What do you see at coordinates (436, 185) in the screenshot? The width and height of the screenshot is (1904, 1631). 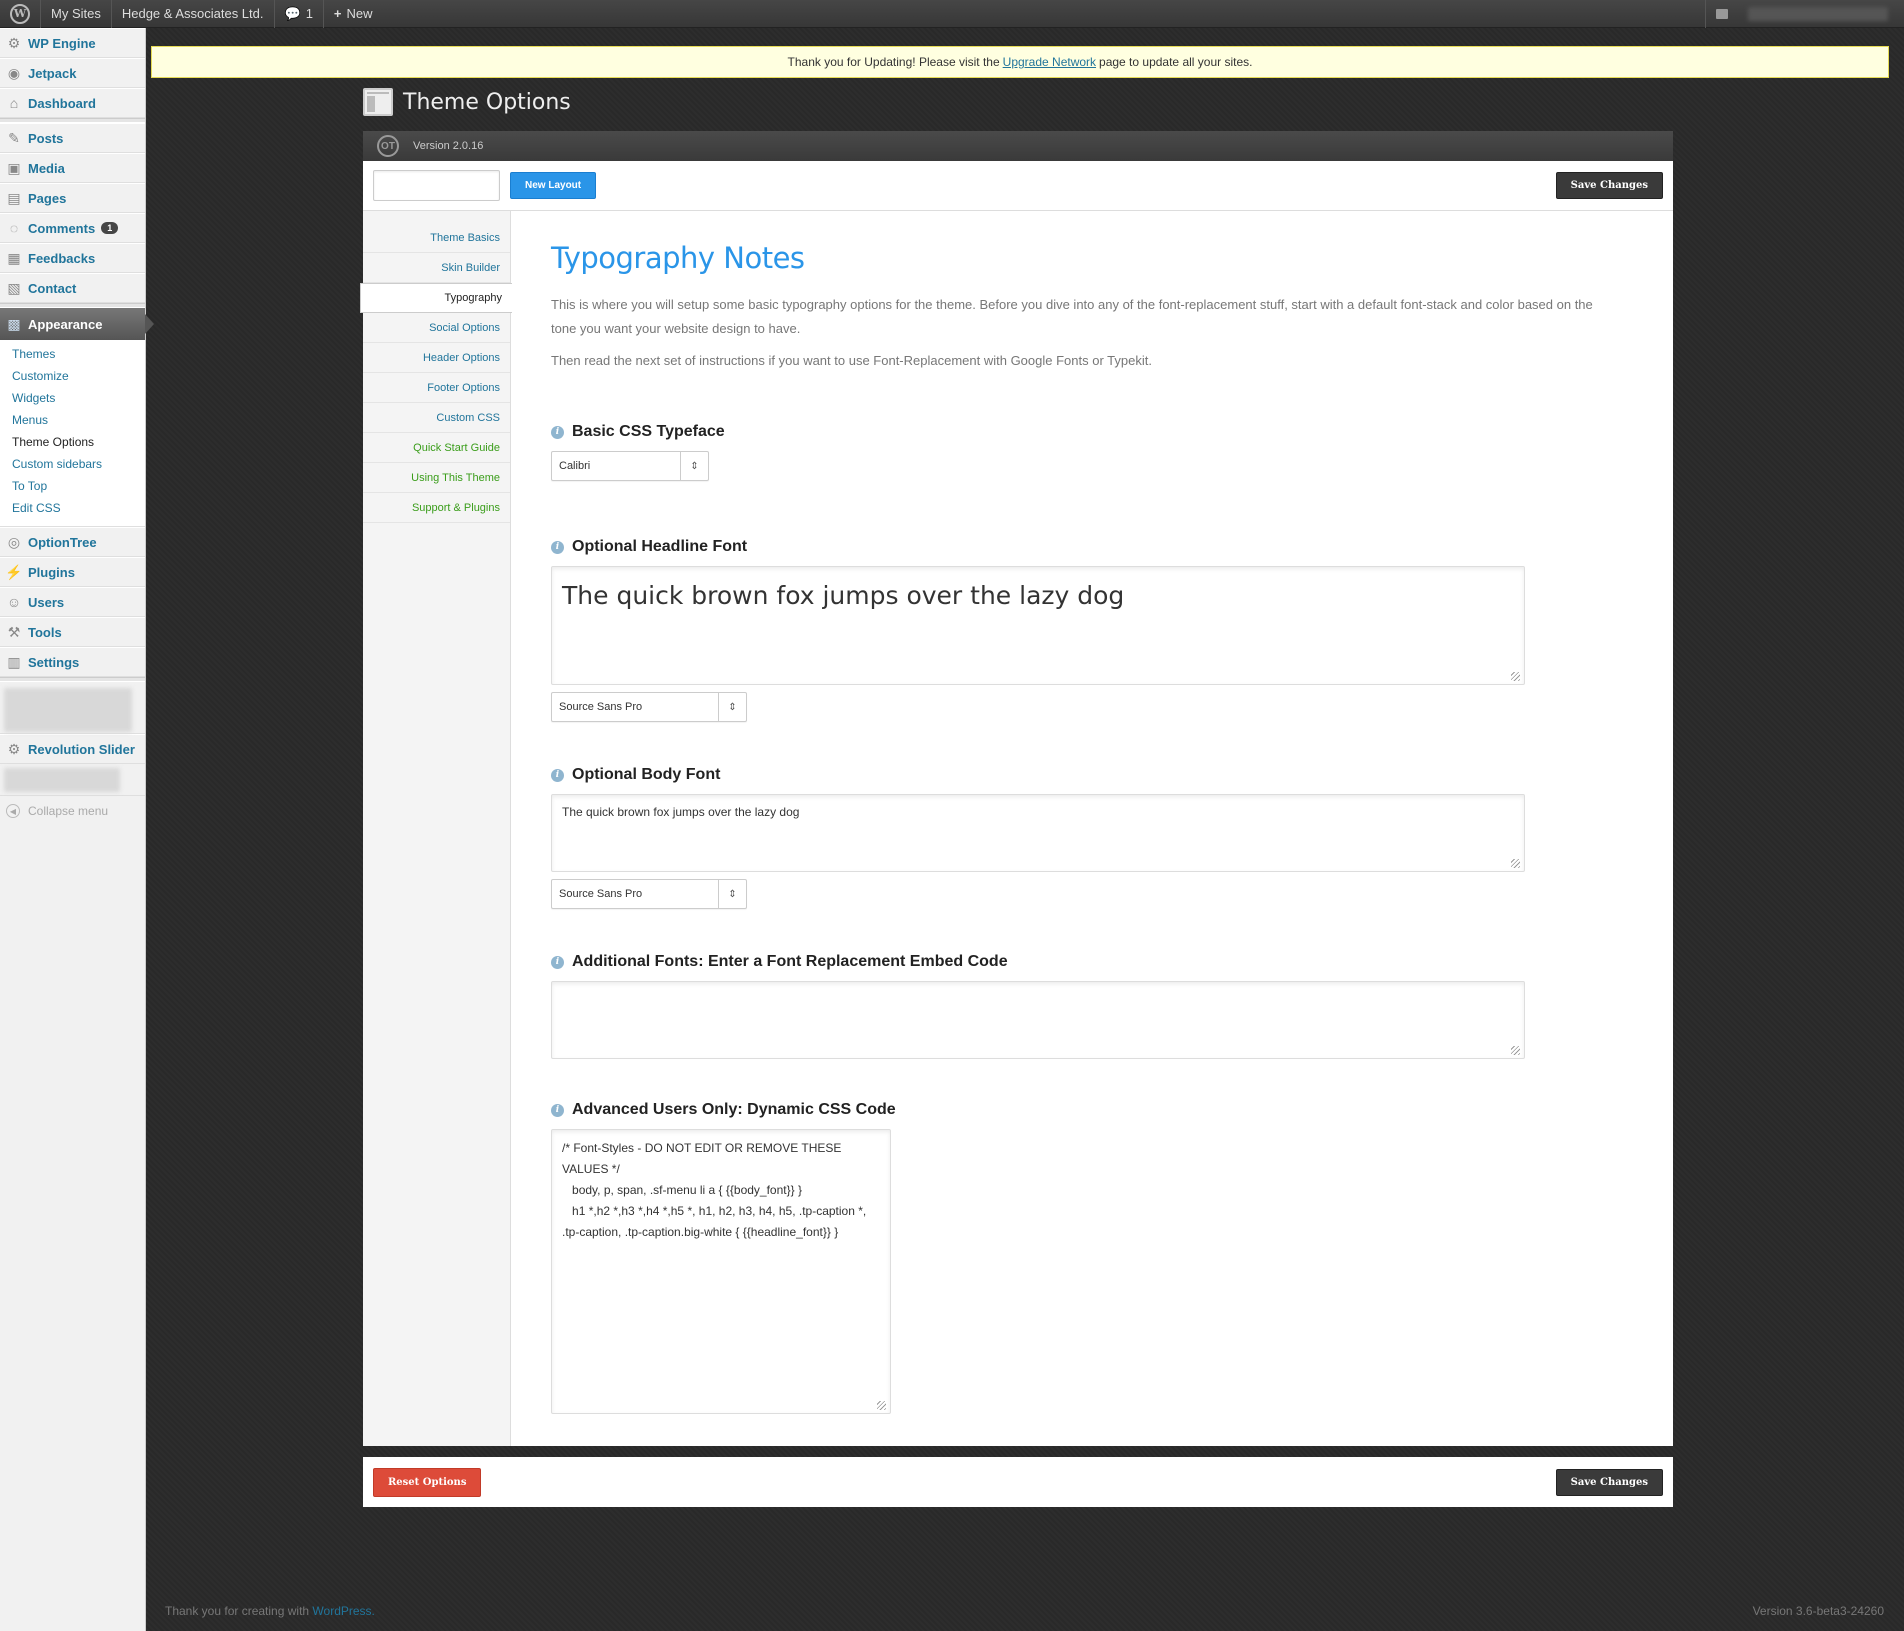 I see `layout-name-input` at bounding box center [436, 185].